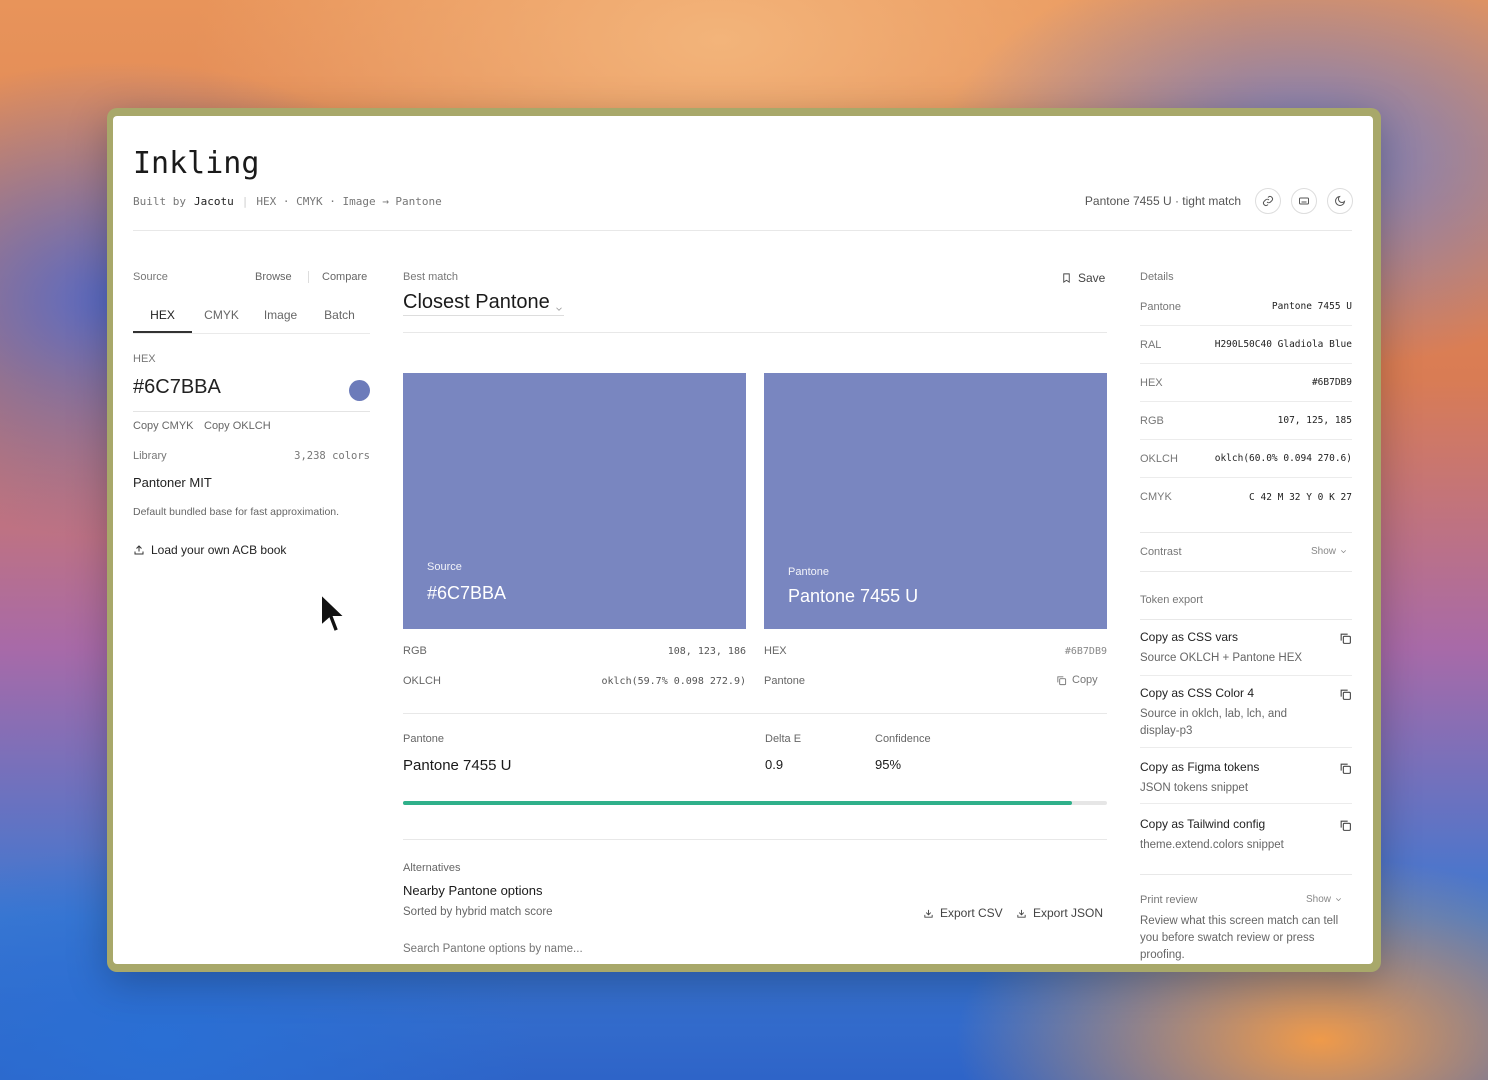 The width and height of the screenshot is (1488, 1080). Describe the element at coordinates (1160, 306) in the screenshot. I see `detail-key: Pantone` at that location.